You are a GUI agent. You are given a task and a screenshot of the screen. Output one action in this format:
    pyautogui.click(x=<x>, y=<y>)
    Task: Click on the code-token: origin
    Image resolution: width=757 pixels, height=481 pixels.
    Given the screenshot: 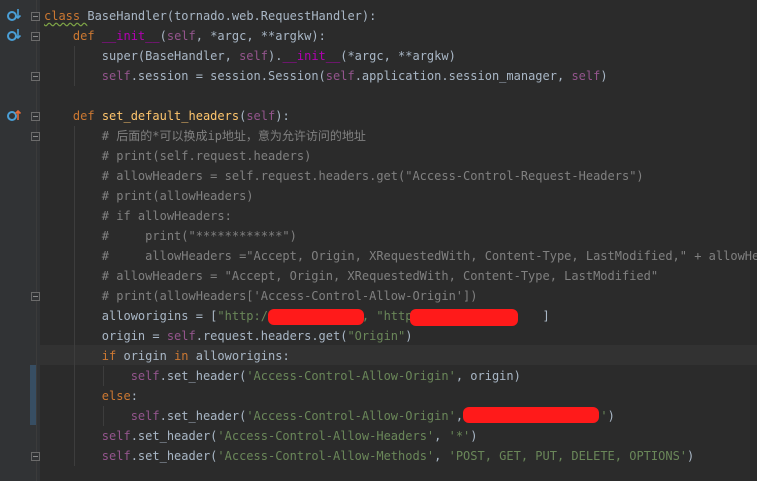 What is the action you would take?
    pyautogui.click(x=149, y=356)
    